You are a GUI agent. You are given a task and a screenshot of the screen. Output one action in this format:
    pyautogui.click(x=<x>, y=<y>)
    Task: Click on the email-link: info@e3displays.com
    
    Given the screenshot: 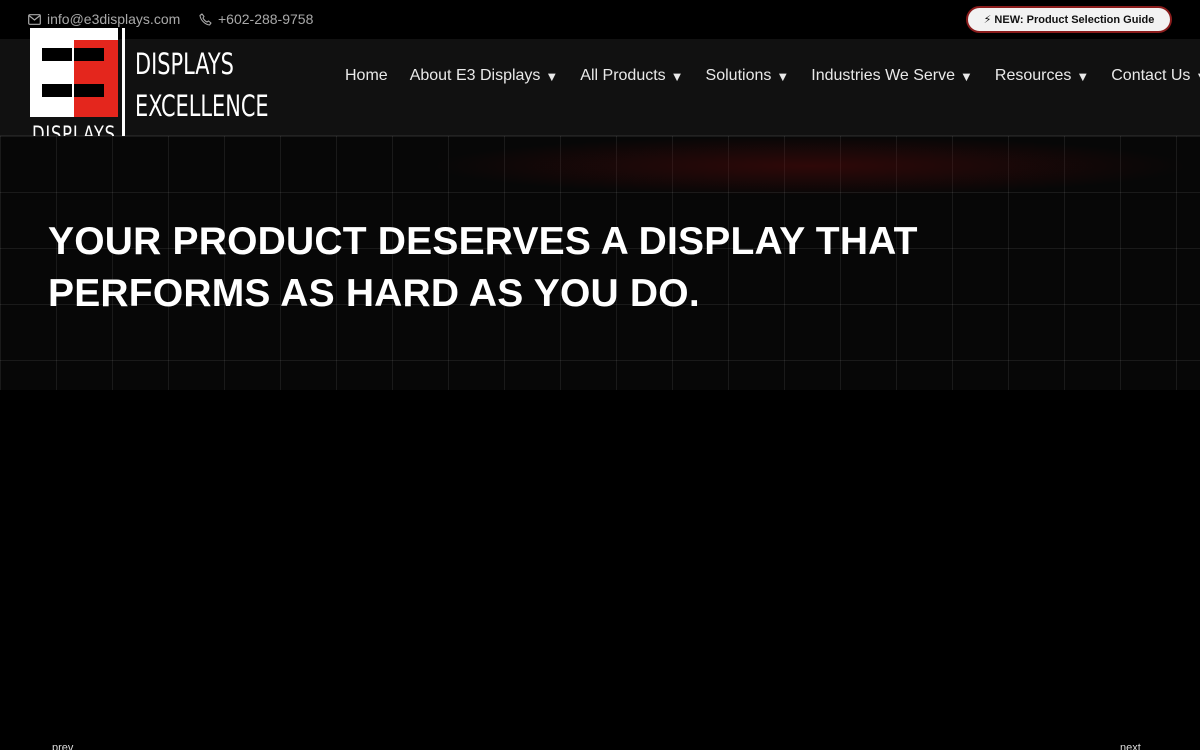 What is the action you would take?
    pyautogui.click(x=104, y=19)
    